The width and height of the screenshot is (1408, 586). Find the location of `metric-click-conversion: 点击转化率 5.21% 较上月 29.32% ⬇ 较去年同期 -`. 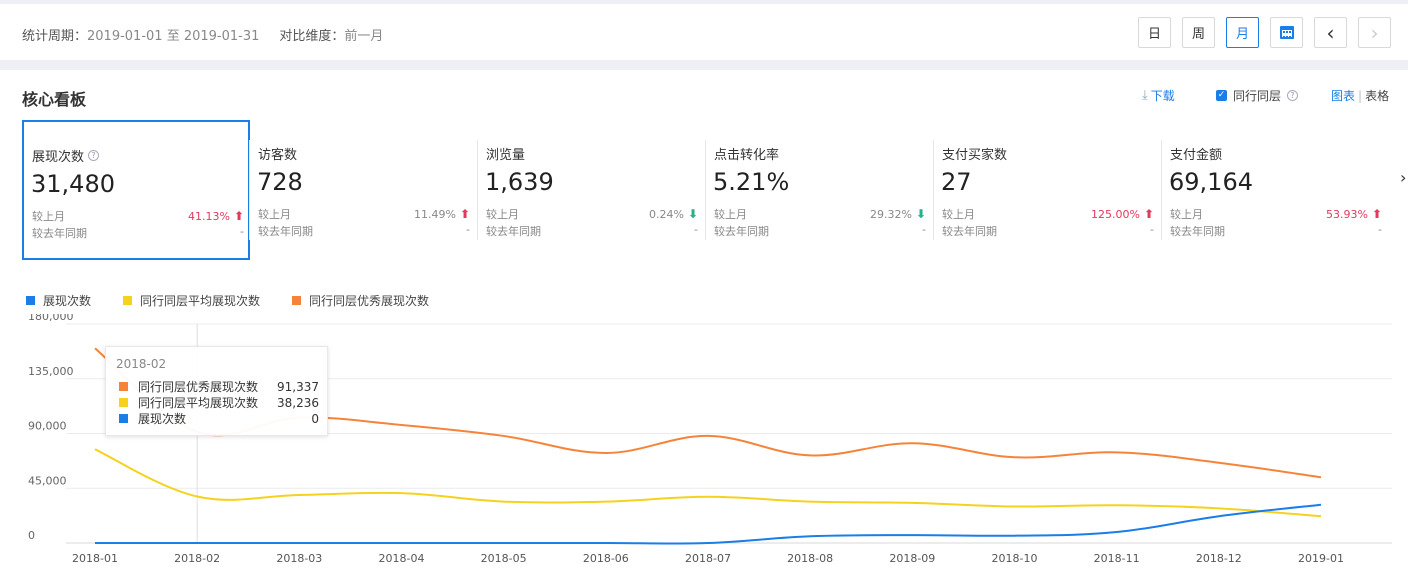

metric-click-conversion: 点击转化率 5.21% 较上月 29.32% ⬇ 较去年同期 - is located at coordinates (820, 190).